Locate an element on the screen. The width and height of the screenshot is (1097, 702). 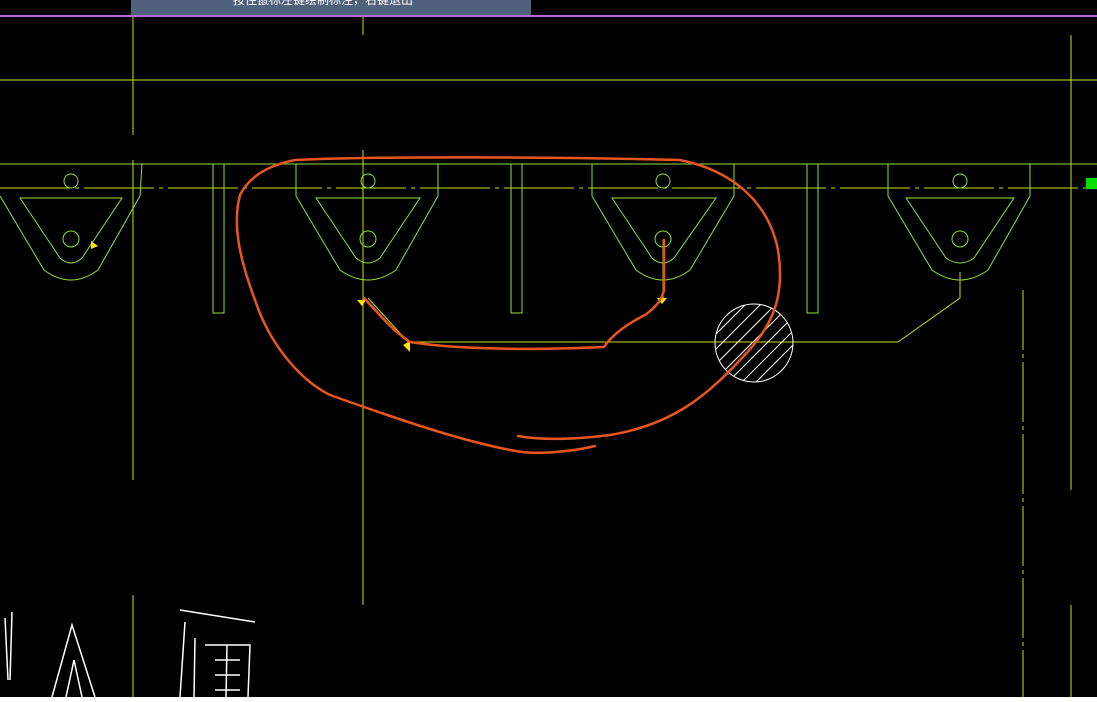
grip-markers is located at coordinates (379, 296).